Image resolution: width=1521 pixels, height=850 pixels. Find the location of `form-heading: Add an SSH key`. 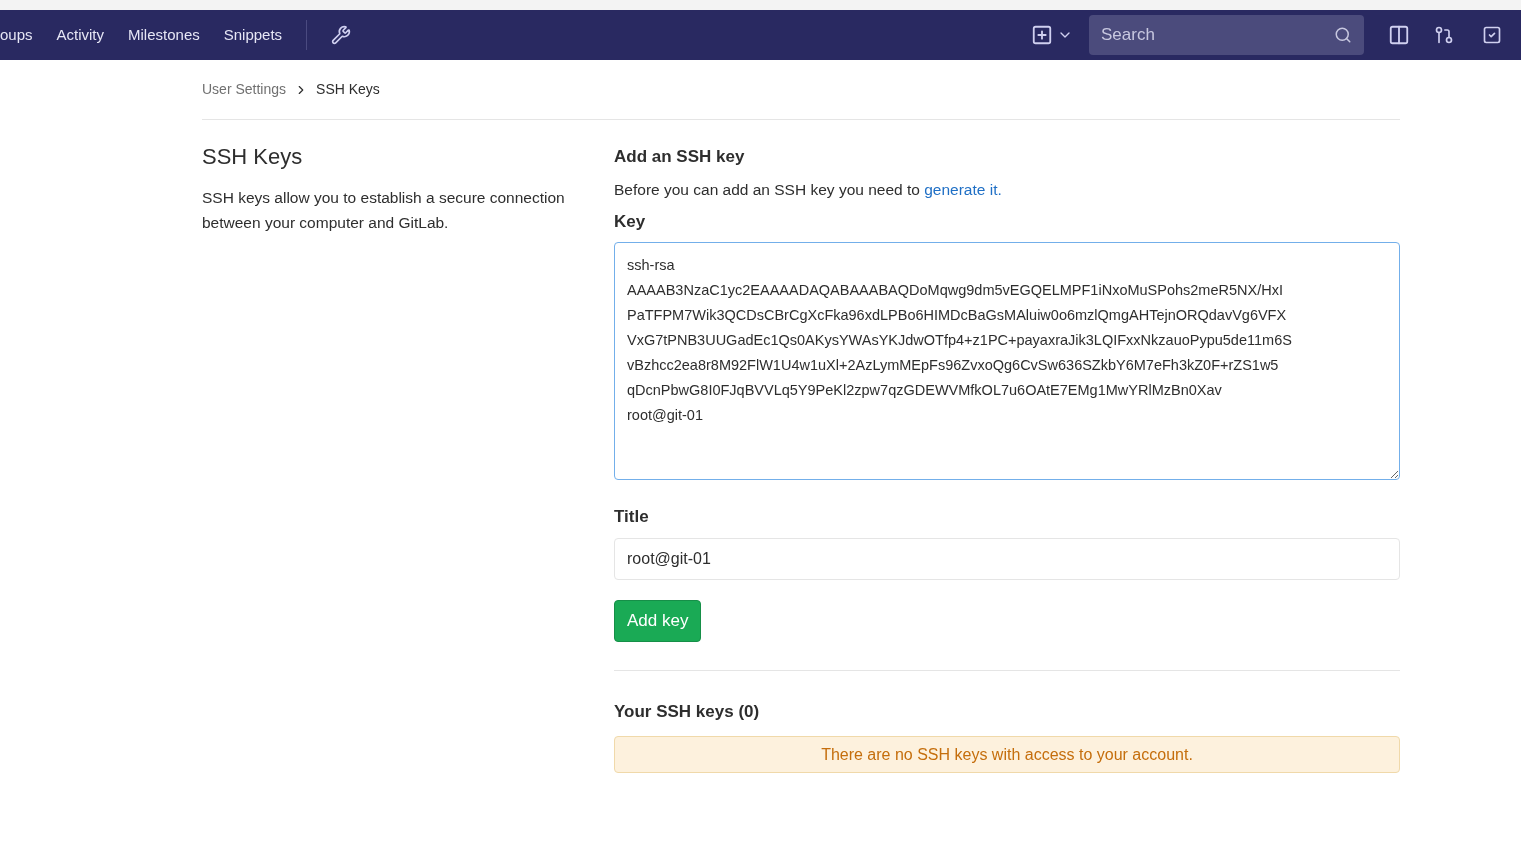

form-heading: Add an SSH key is located at coordinates (680, 157).